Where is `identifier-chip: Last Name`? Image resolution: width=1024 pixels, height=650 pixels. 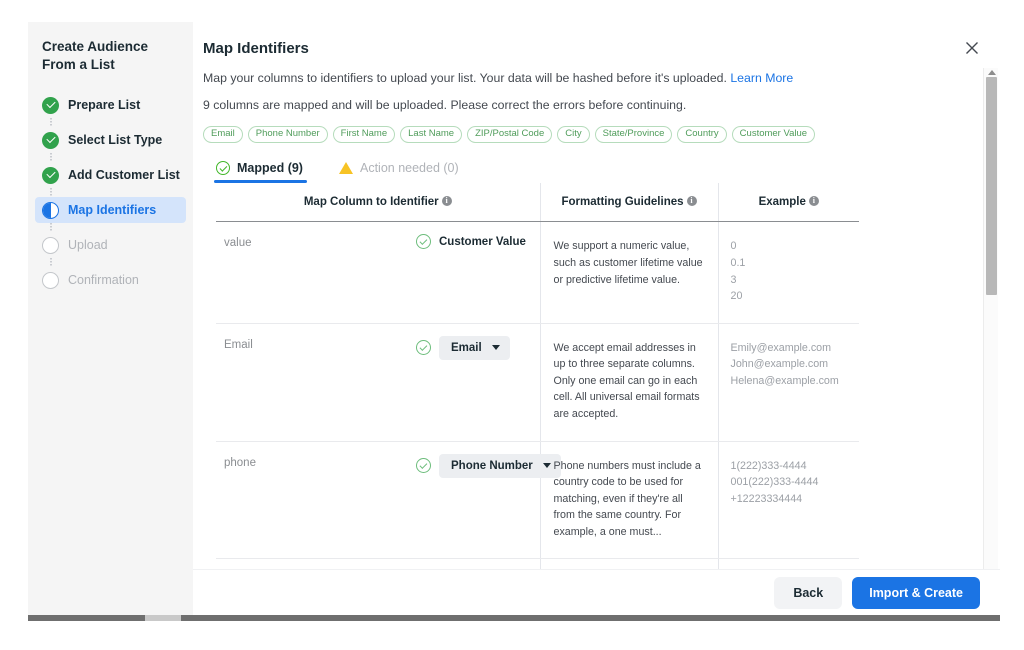 identifier-chip: Last Name is located at coordinates (431, 134).